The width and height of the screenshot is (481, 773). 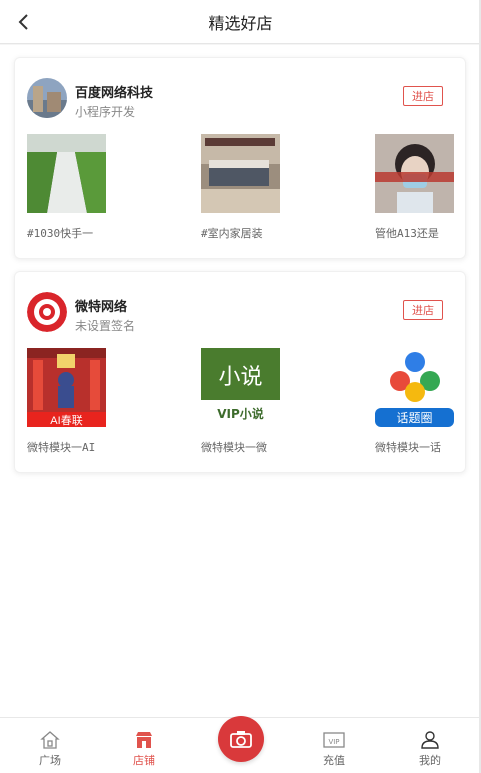 I want to click on chevron-left-icon, so click(x=23, y=22).